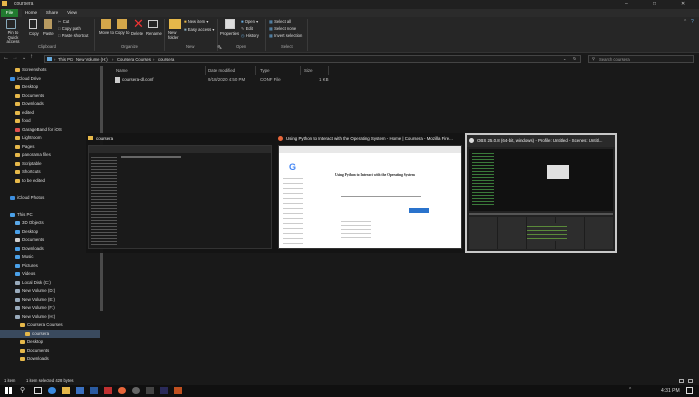 The width and height of the screenshot is (699, 397). What do you see at coordinates (48, 33) in the screenshot?
I see `paste-button: Paste` at bounding box center [48, 33].